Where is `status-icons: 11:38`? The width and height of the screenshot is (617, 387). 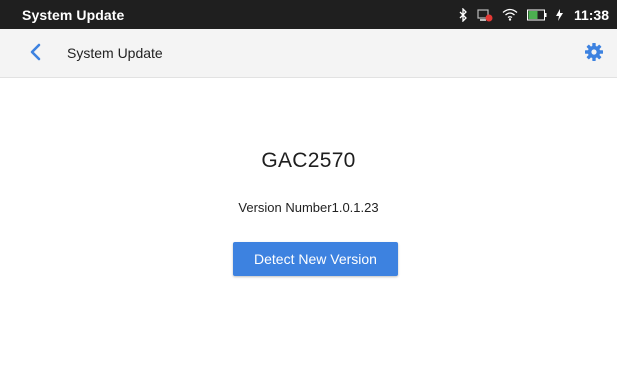 status-icons: 11:38 is located at coordinates (533, 15).